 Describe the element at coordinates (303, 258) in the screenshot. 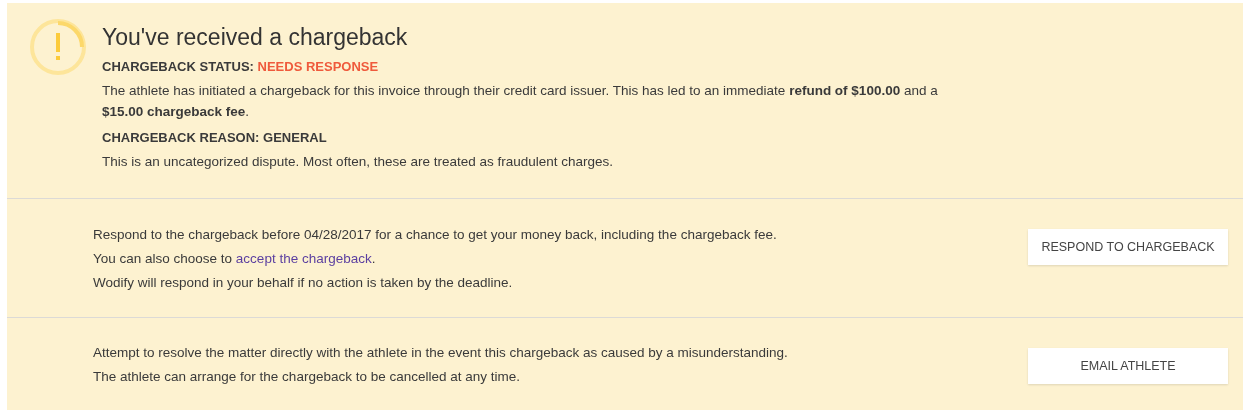

I see `accept-link: accept the chargeback` at that location.